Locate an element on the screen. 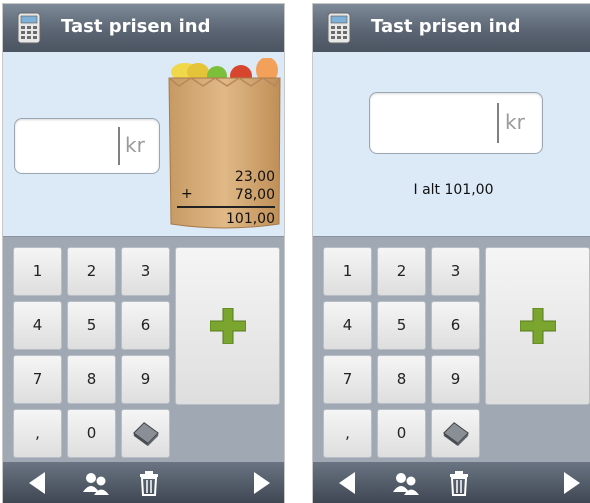 The image size is (590, 503). receipt-plus-sign: + is located at coordinates (187, 194).